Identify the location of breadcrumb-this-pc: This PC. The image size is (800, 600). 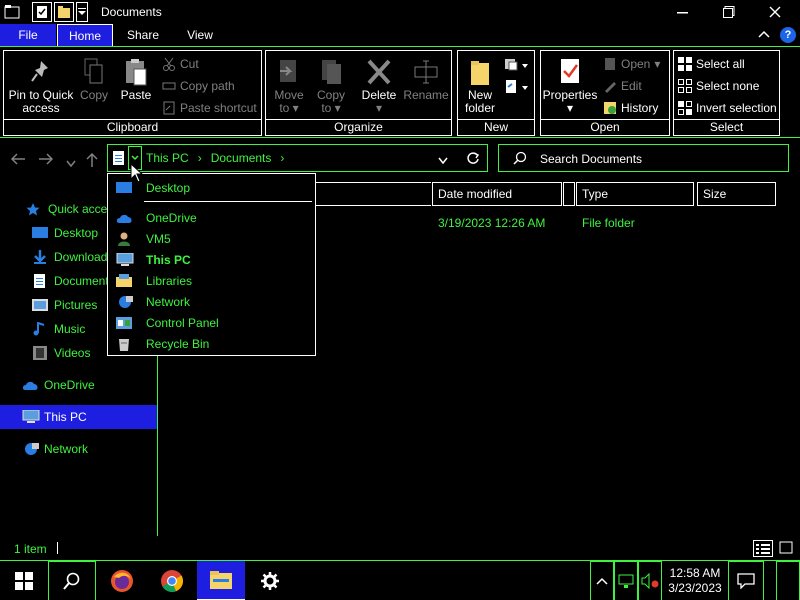
(167, 158).